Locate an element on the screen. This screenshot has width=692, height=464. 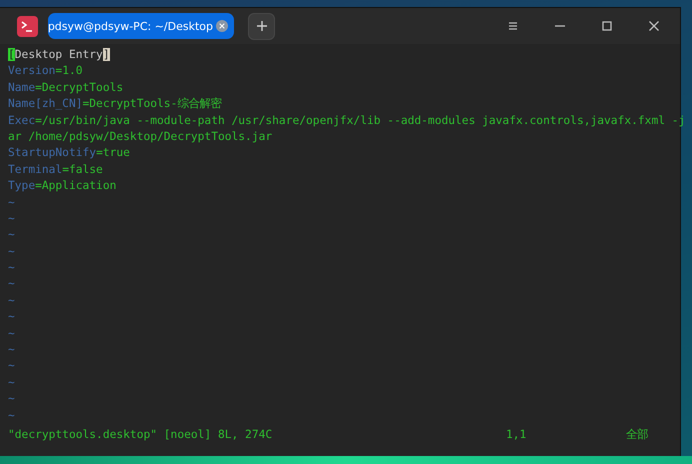
cursor-position: 1,1 is located at coordinates (517, 434).